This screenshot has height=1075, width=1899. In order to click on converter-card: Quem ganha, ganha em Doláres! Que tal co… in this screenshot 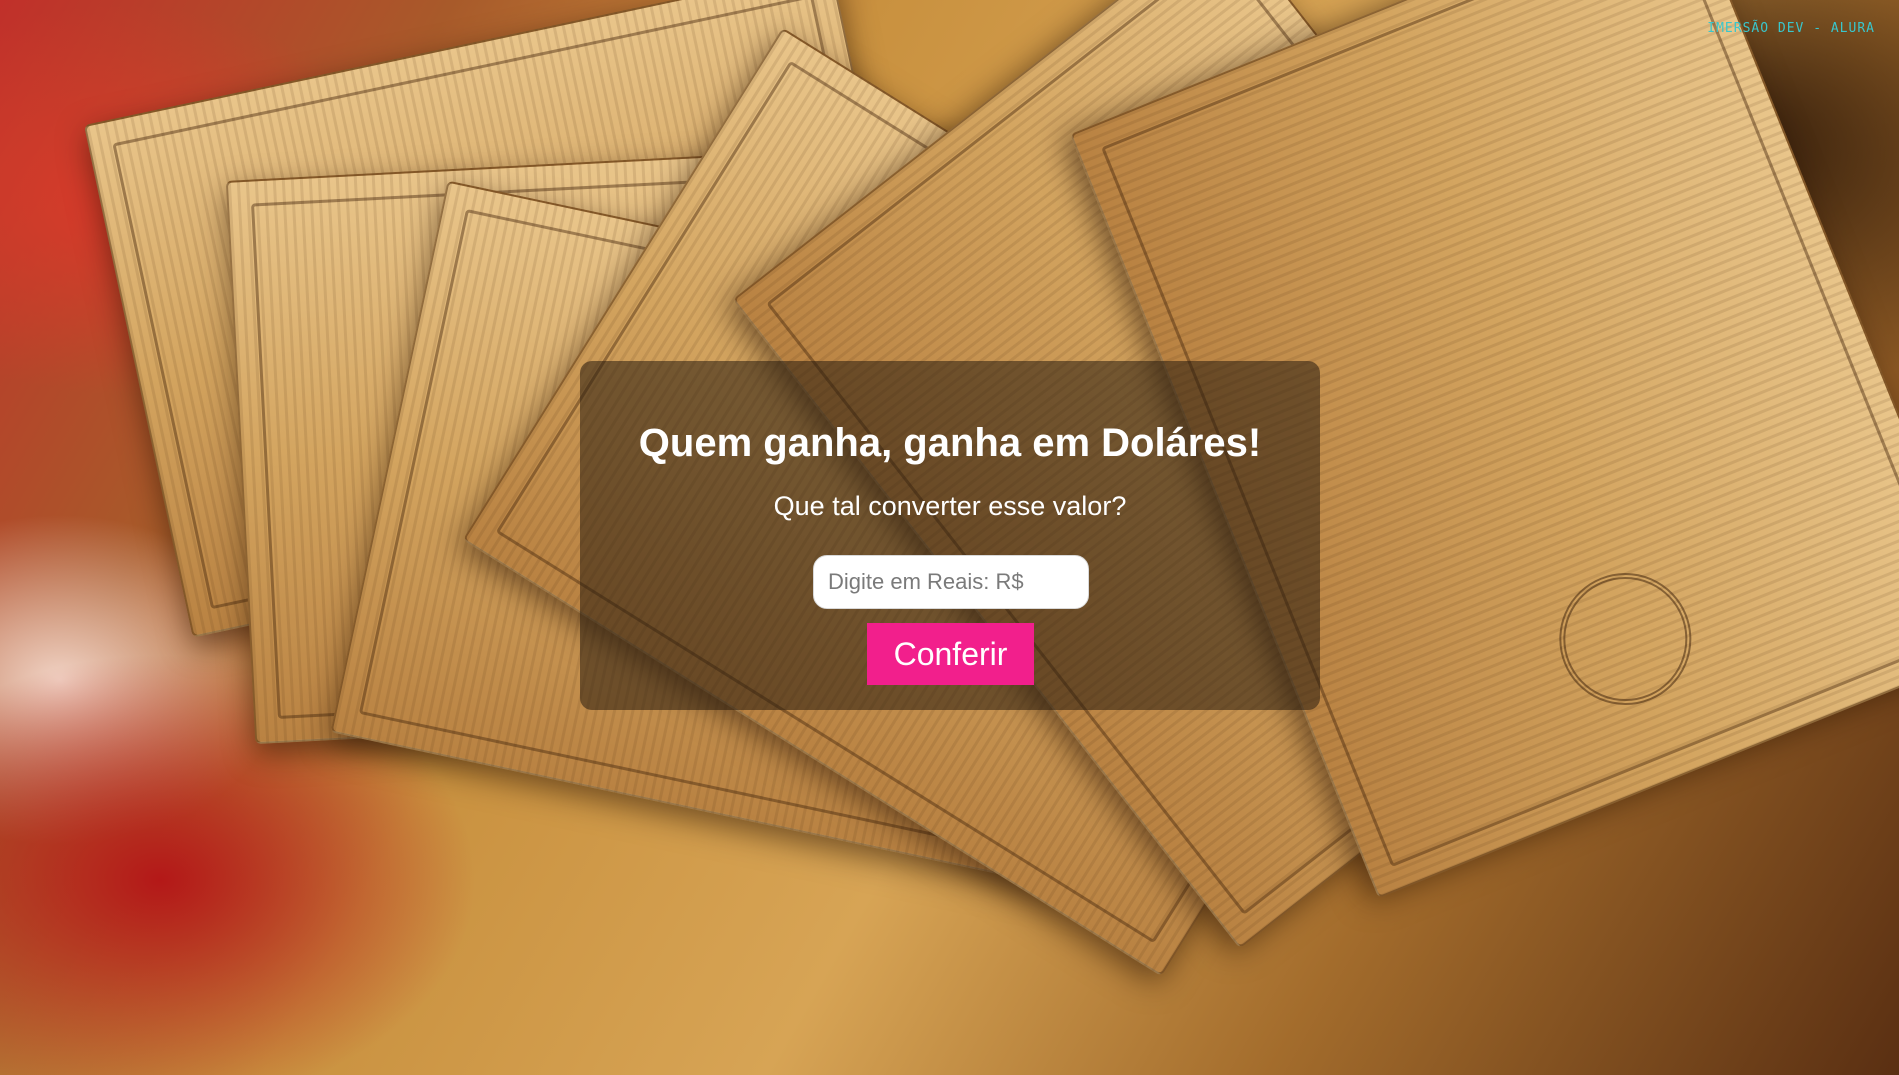, I will do `click(950, 535)`.